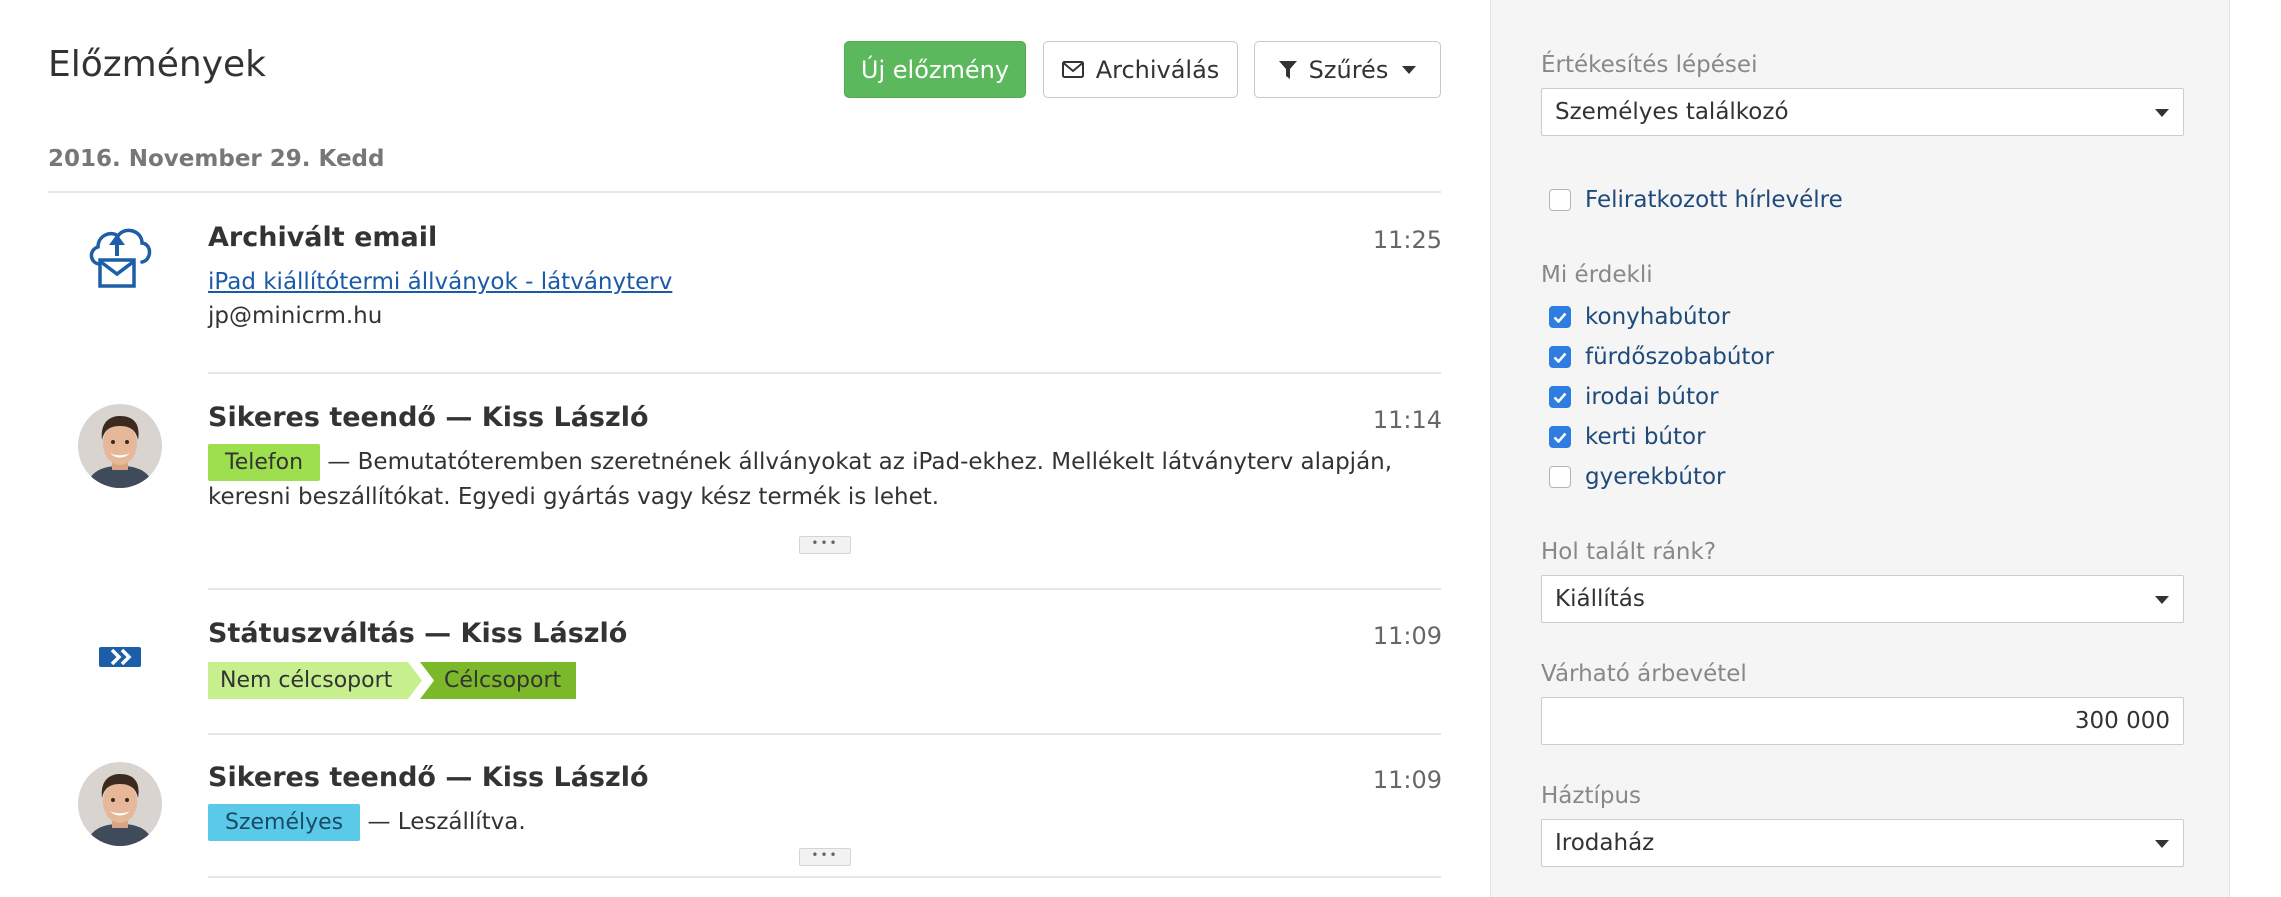 Image resolution: width=2281 pixels, height=897 pixels. What do you see at coordinates (264, 462) in the screenshot?
I see `tag-phone: Telefon` at bounding box center [264, 462].